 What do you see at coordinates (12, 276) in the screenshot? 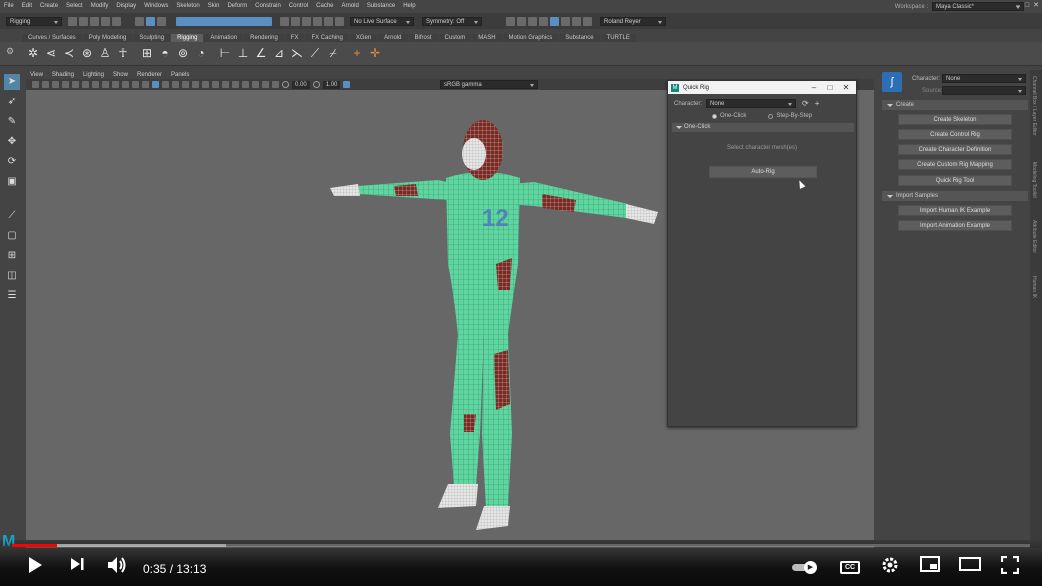
I see `two-view-icon: ◫` at bounding box center [12, 276].